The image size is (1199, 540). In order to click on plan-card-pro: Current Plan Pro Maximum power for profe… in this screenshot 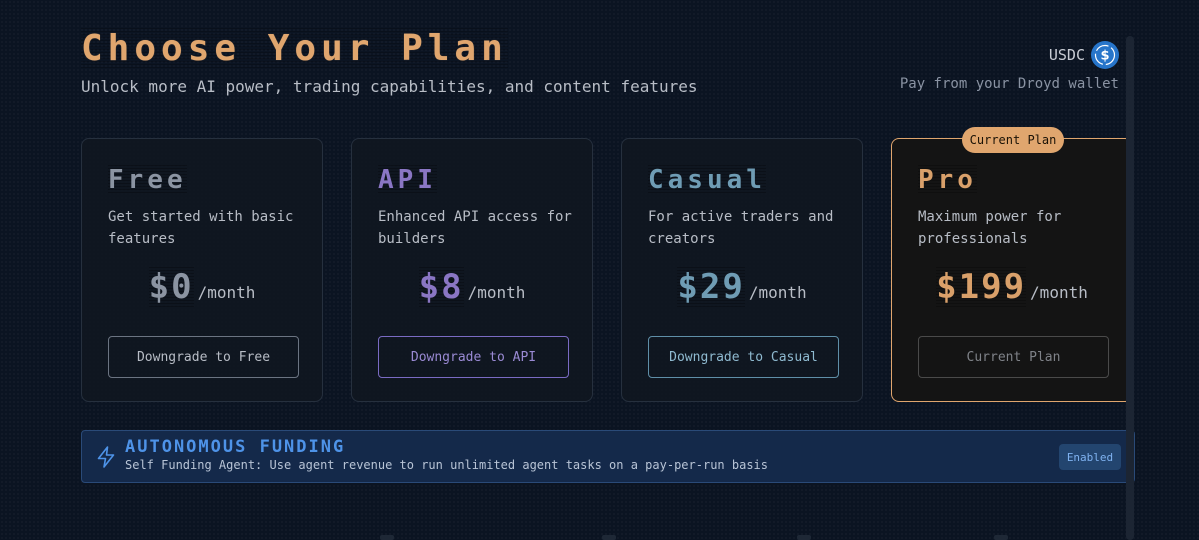, I will do `click(1012, 264)`.